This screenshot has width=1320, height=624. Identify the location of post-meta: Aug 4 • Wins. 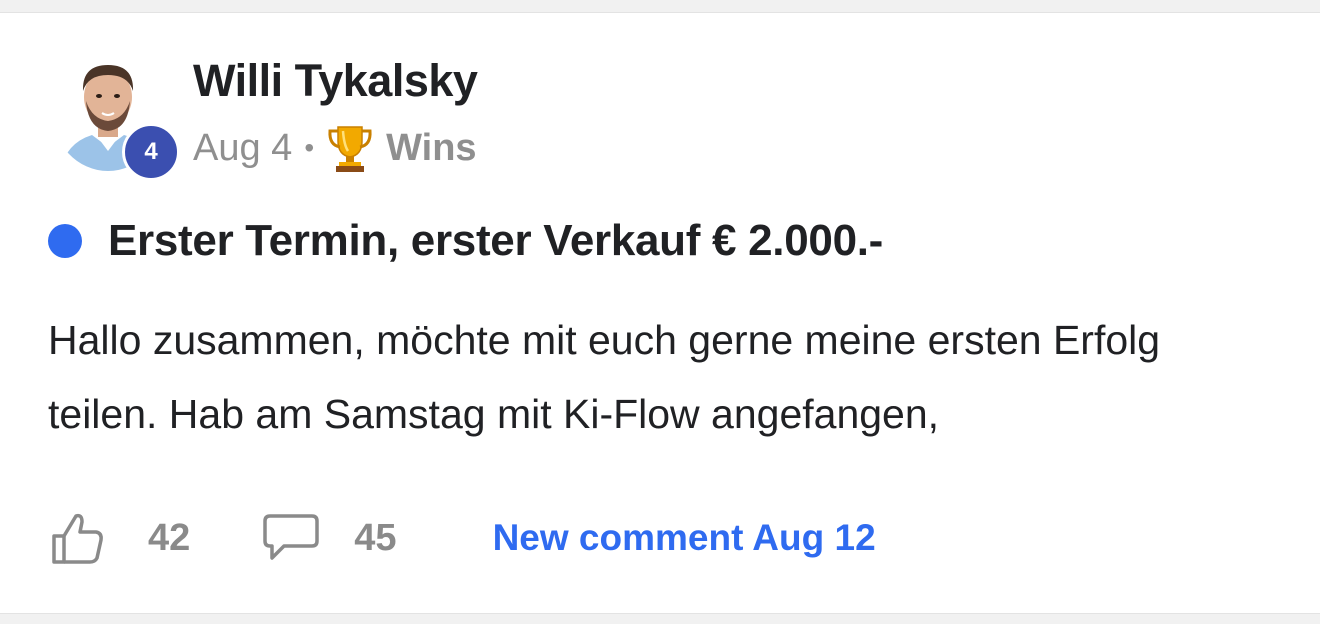
(335, 148).